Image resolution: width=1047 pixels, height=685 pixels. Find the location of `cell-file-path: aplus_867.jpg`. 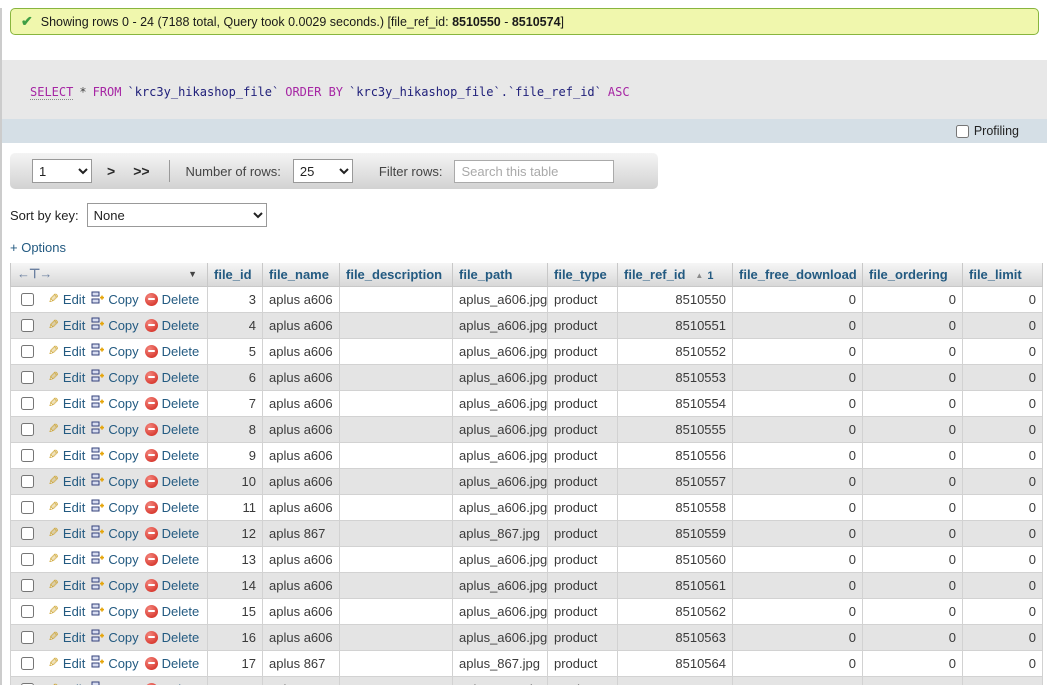

cell-file-path: aplus_867.jpg is located at coordinates (500, 533).